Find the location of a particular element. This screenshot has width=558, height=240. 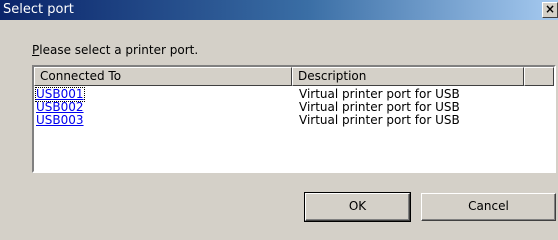

list-item: USB001 Virtual printer port for USB is located at coordinates (294, 94).